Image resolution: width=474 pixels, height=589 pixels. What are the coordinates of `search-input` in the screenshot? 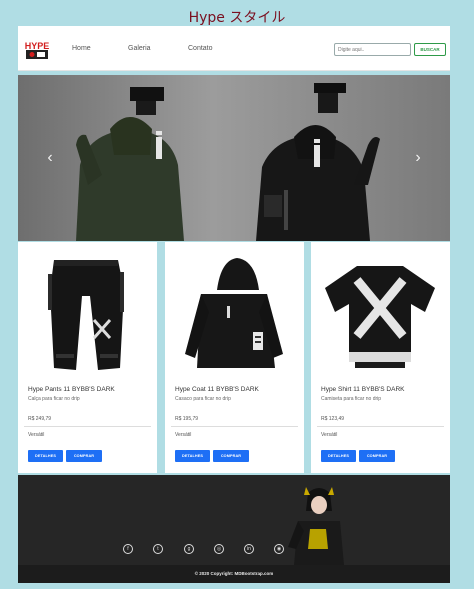 It's located at (372, 49).